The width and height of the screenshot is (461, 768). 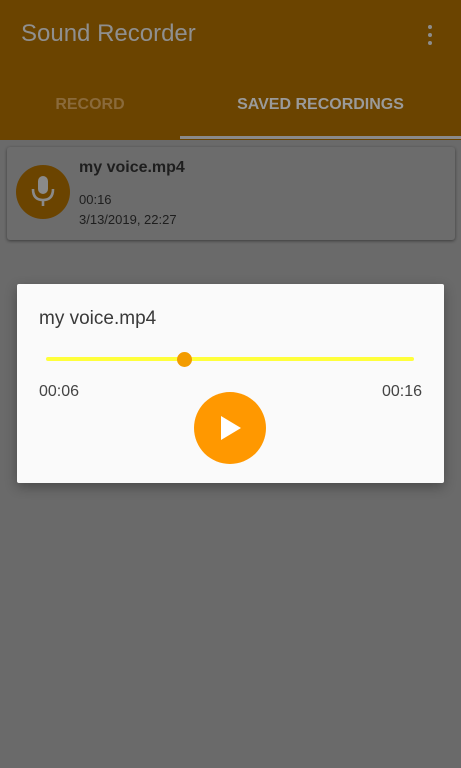 What do you see at coordinates (430, 35) in the screenshot?
I see `more-vert-icon` at bounding box center [430, 35].